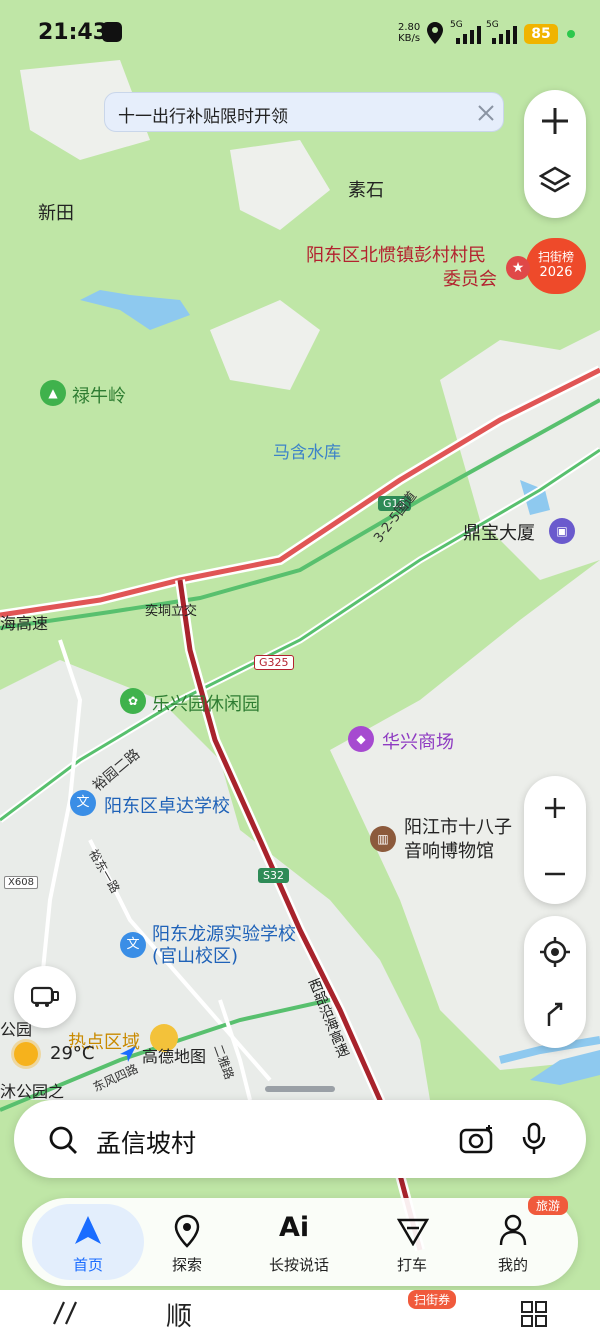 The image size is (600, 1335). Describe the element at coordinates (73, 32) in the screenshot. I see `status-time: 21:43` at that location.